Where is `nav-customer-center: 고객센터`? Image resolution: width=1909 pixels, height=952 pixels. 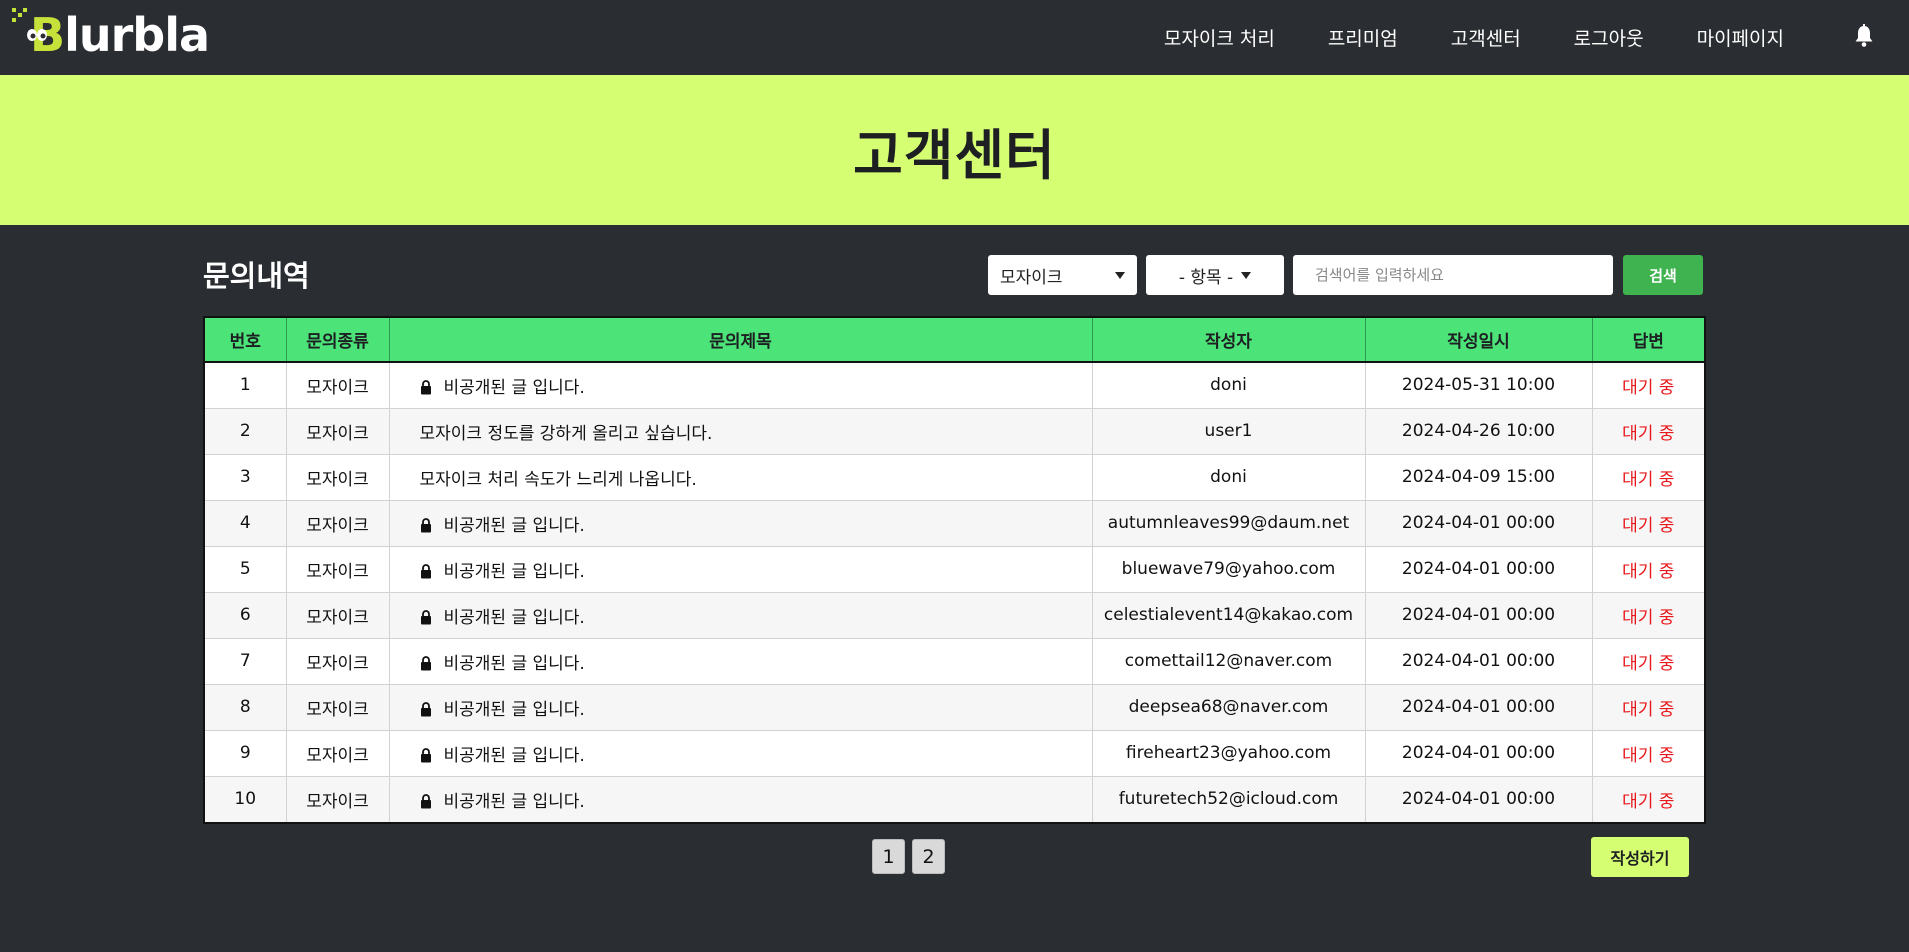 nav-customer-center: 고객센터 is located at coordinates (1486, 37).